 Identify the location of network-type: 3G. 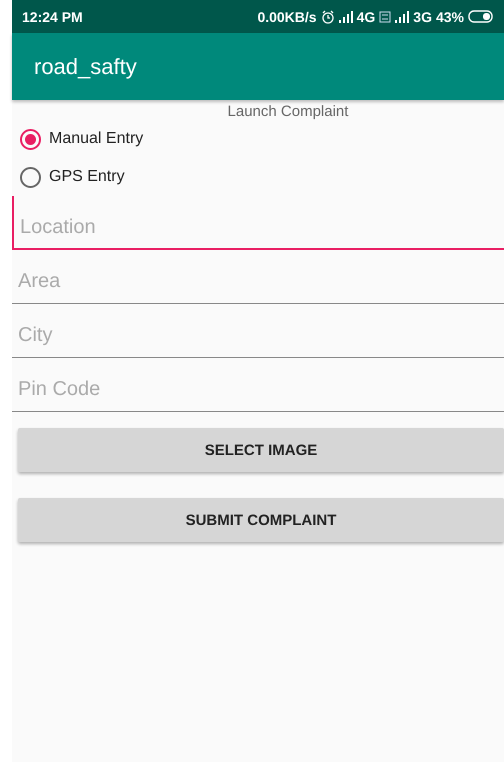
(422, 16).